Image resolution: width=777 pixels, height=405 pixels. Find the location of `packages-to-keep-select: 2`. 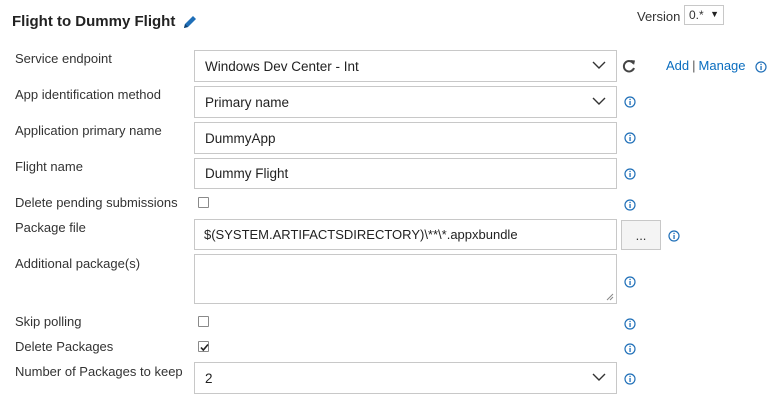

packages-to-keep-select: 2 is located at coordinates (405, 378).